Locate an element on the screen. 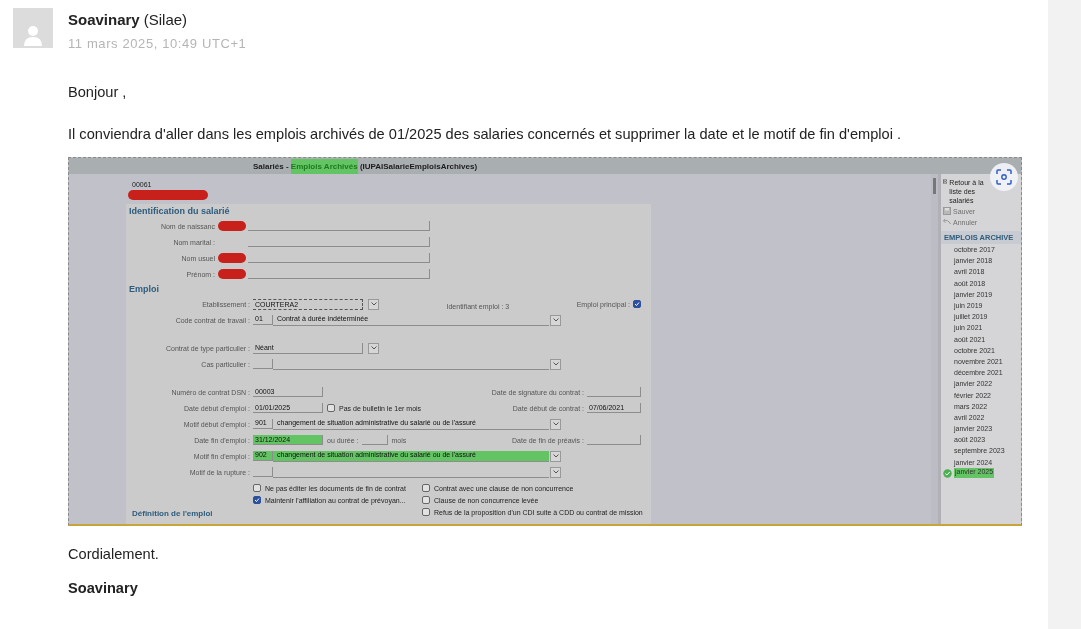 The width and height of the screenshot is (1081, 629). window-title: Emplois Archivés is located at coordinates (324, 166).